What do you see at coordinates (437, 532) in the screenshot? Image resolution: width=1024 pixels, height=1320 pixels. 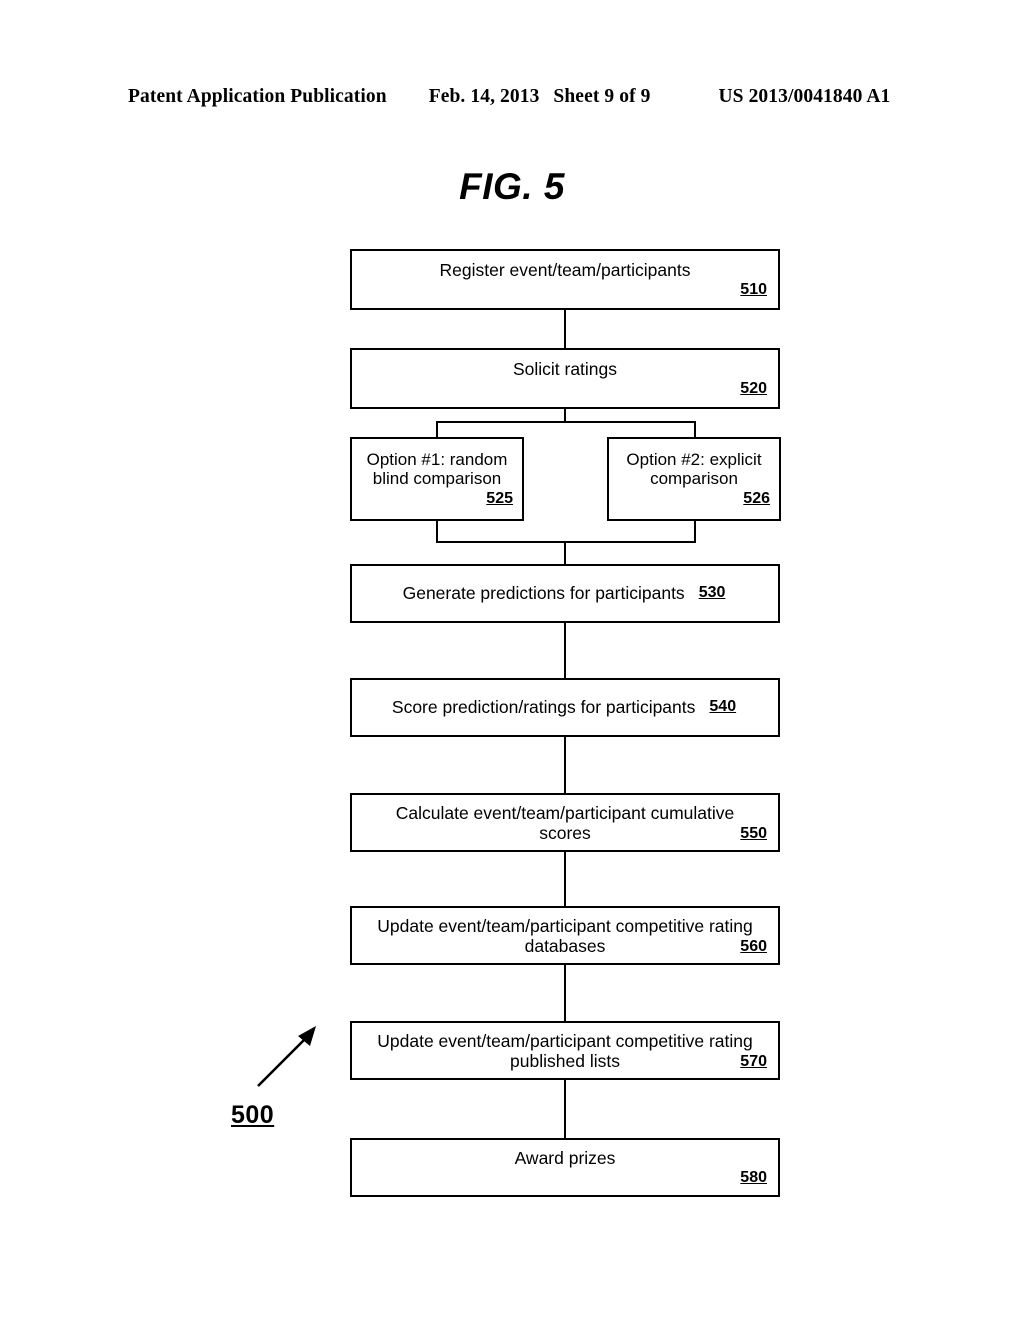 I see `connector-525-to-merge` at bounding box center [437, 532].